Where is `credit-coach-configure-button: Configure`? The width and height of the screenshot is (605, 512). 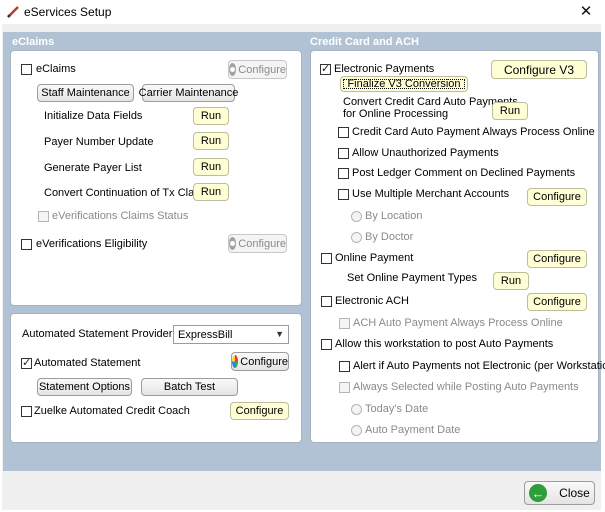 credit-coach-configure-button: Configure is located at coordinates (259, 411).